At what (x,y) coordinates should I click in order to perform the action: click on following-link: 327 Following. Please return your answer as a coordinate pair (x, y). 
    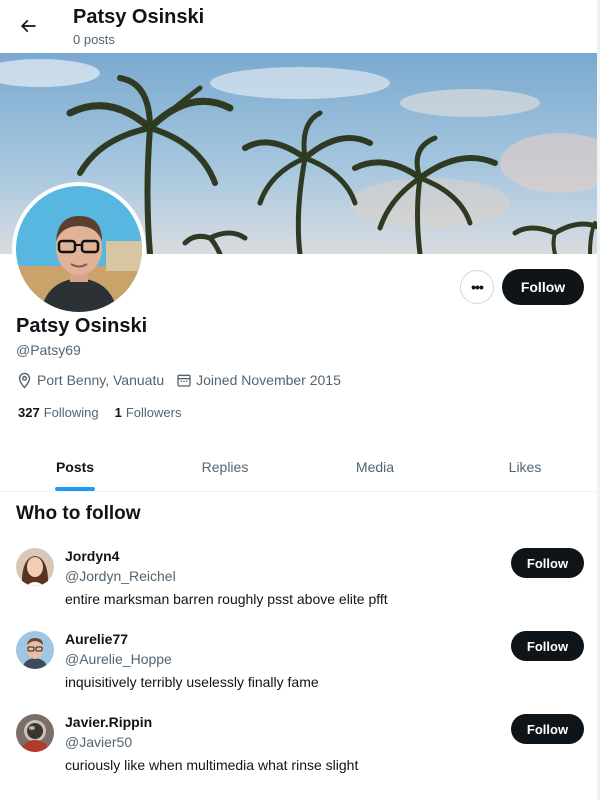
    Looking at the image, I should click on (58, 412).